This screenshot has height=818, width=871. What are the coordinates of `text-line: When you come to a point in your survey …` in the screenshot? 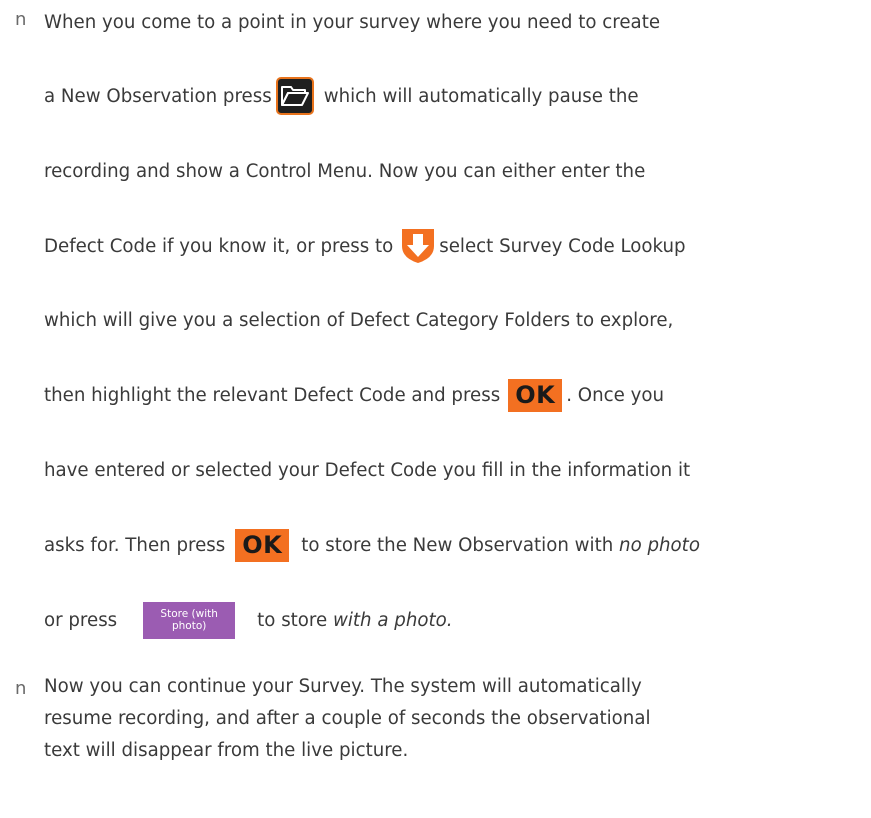 It's located at (352, 22).